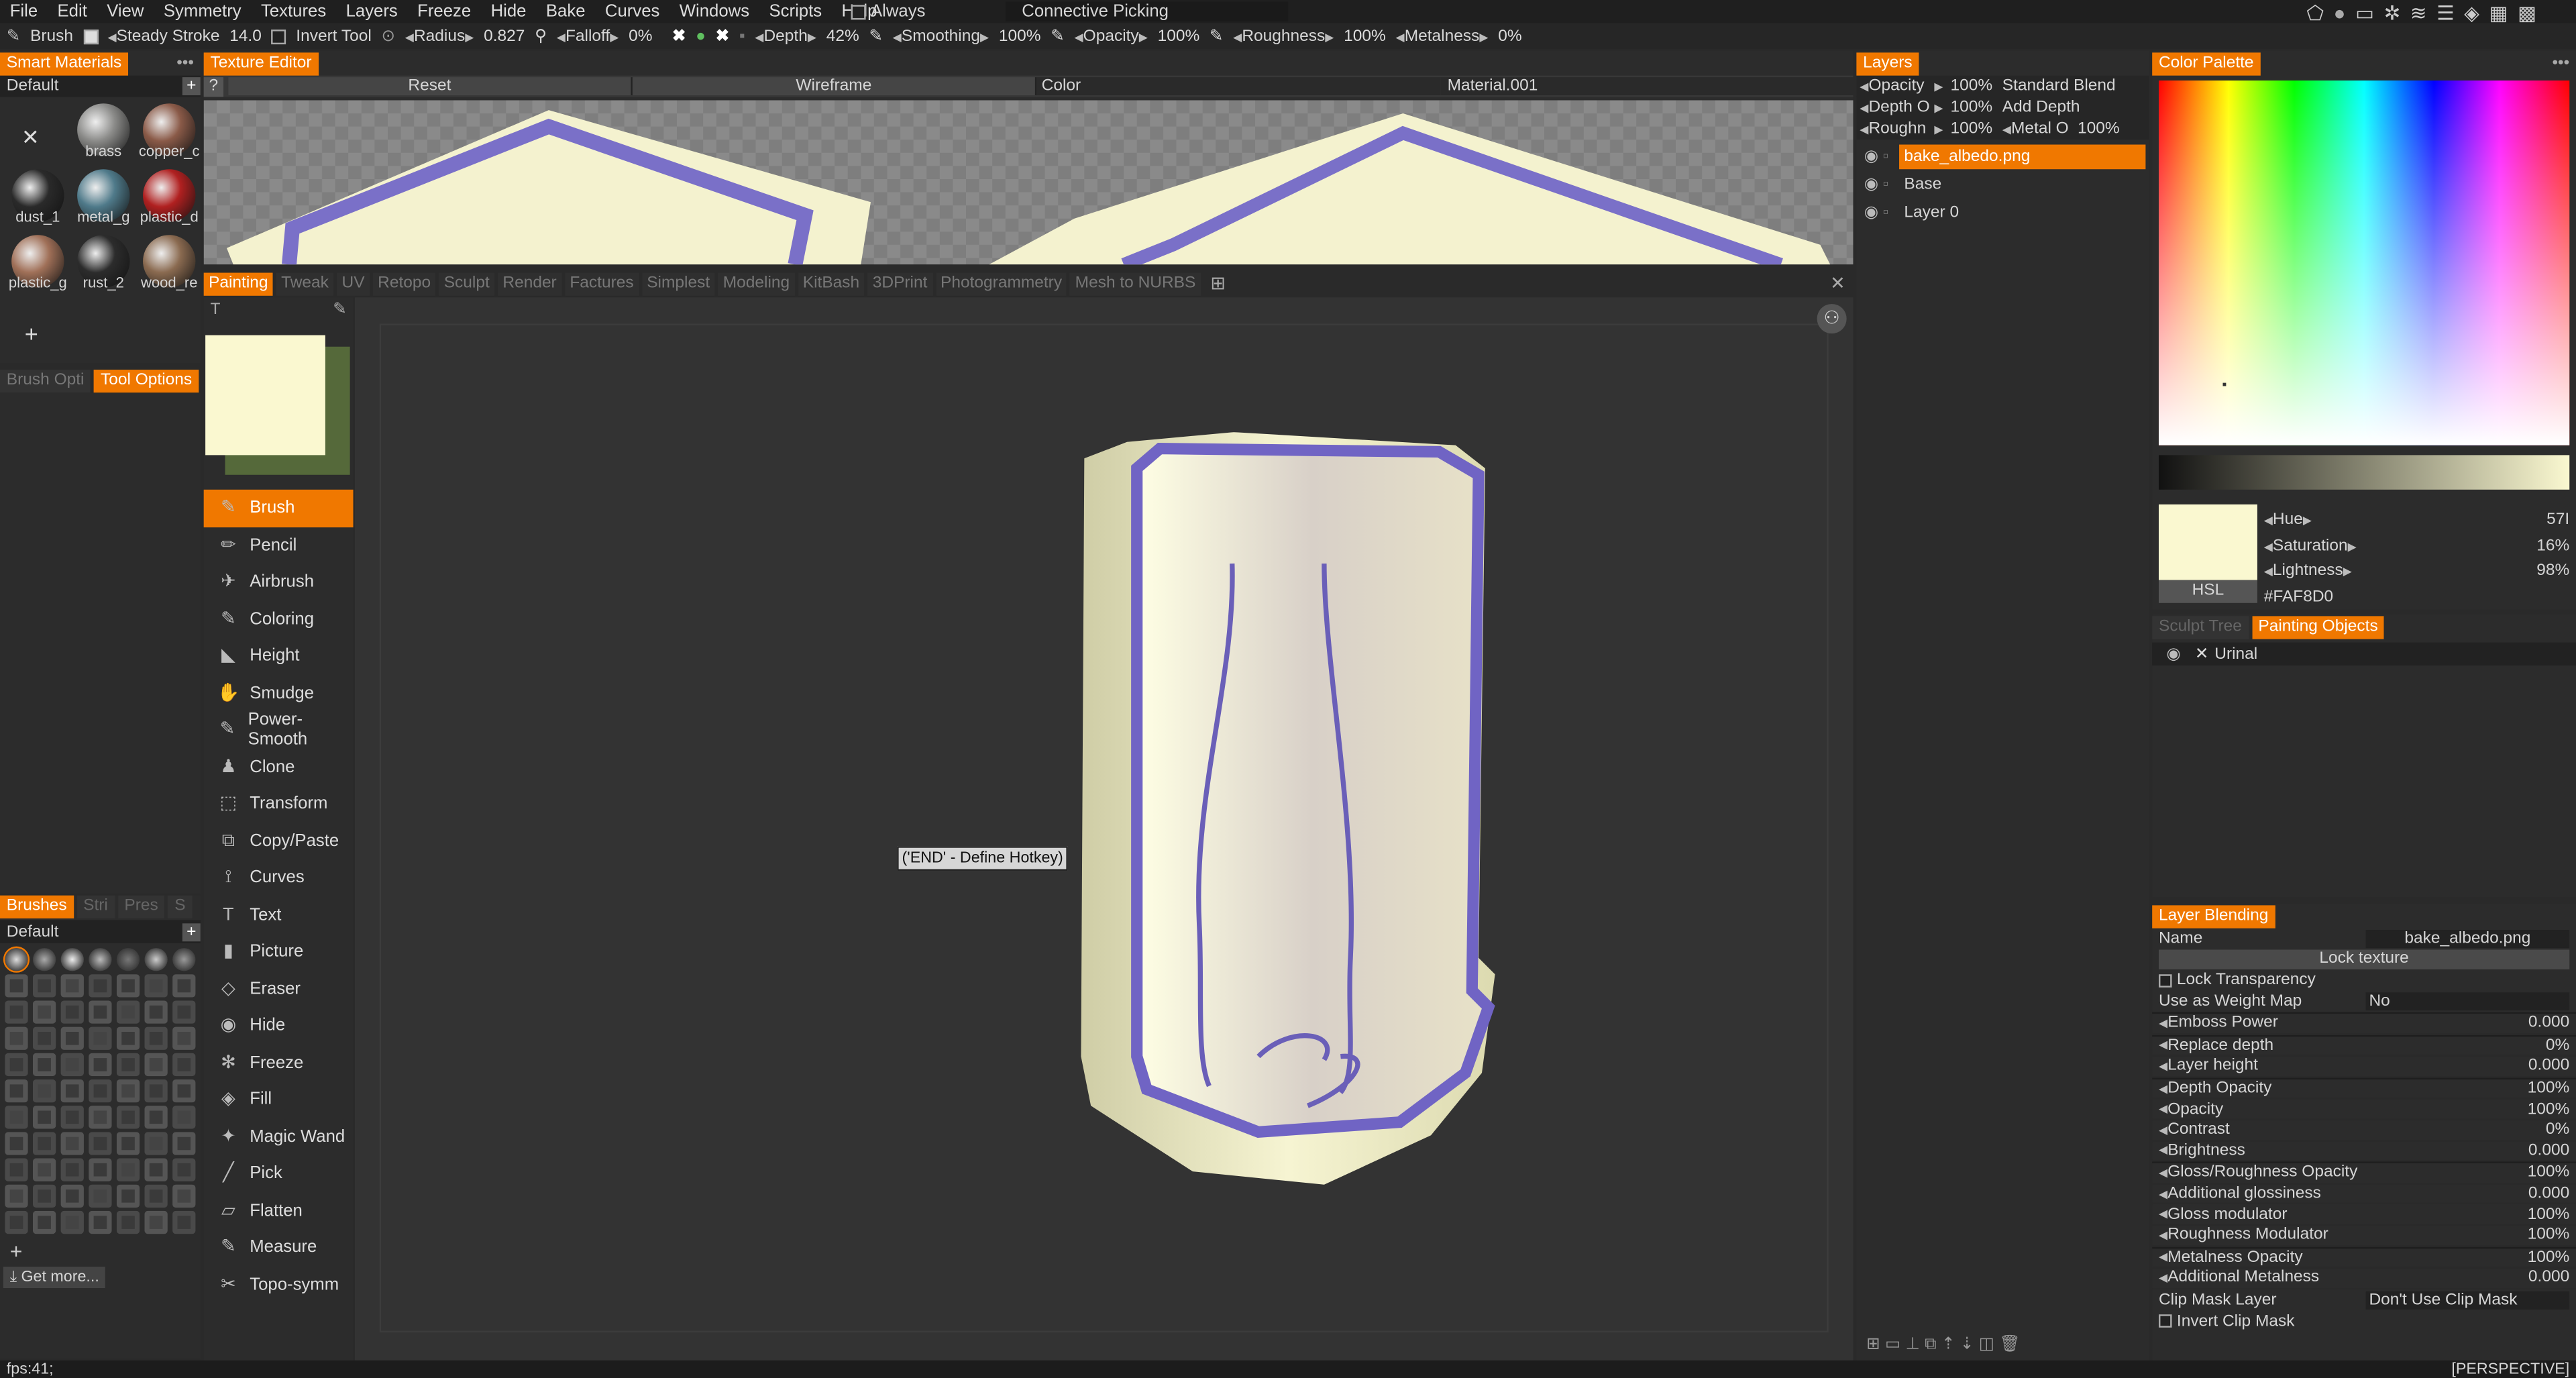 Image resolution: width=2576 pixels, height=1378 pixels. Describe the element at coordinates (530, 283) in the screenshot. I see `room-tab-5: Render` at that location.